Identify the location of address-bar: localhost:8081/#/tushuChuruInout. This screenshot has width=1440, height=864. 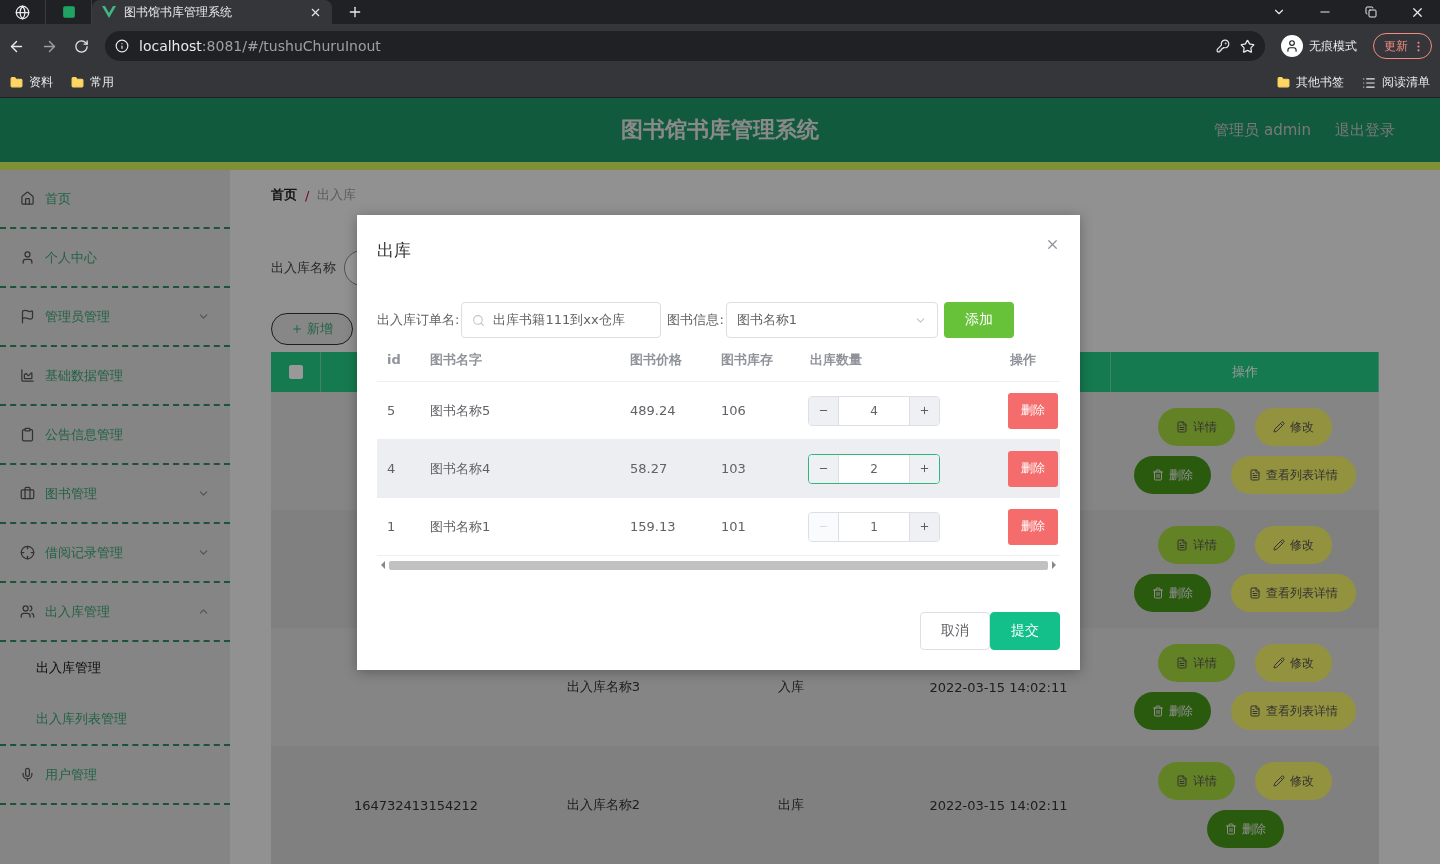
(685, 46).